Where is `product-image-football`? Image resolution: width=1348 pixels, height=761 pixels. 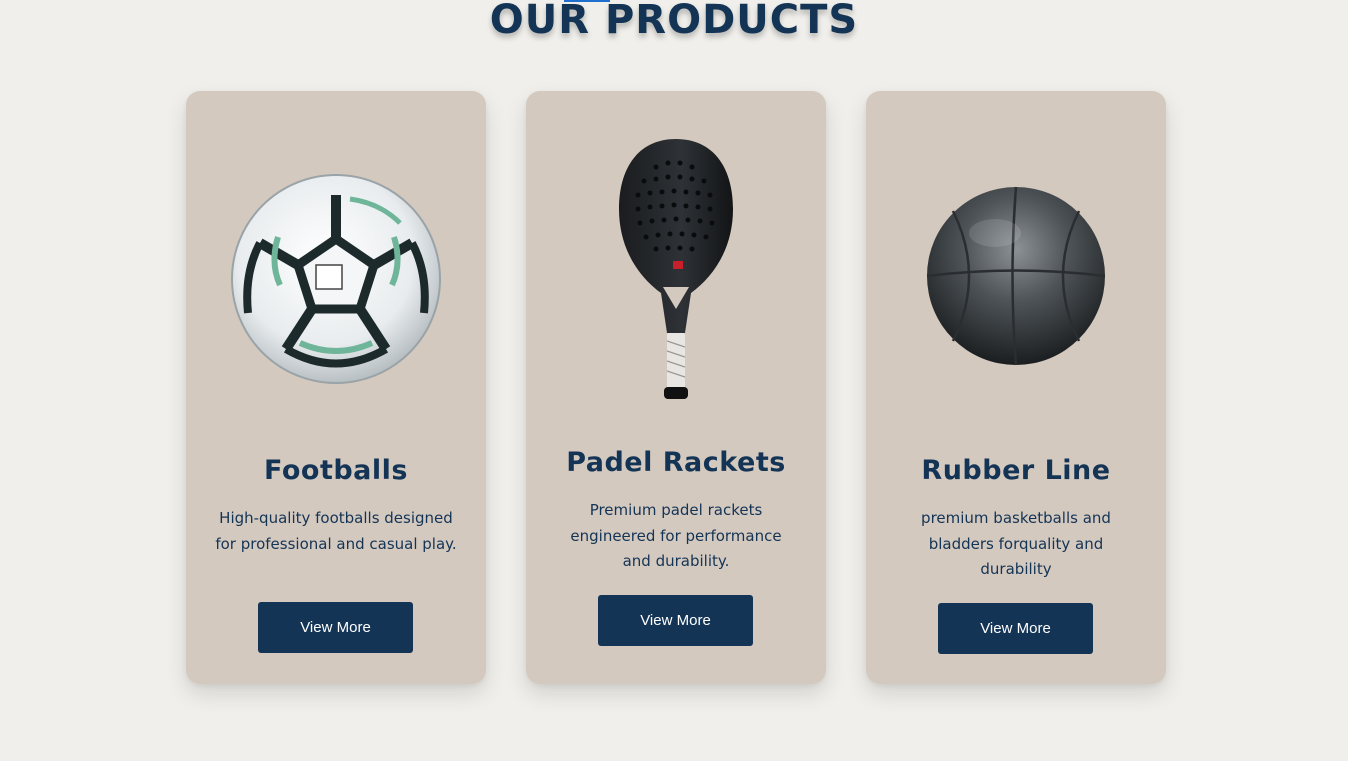
product-image-football is located at coordinates (336, 279).